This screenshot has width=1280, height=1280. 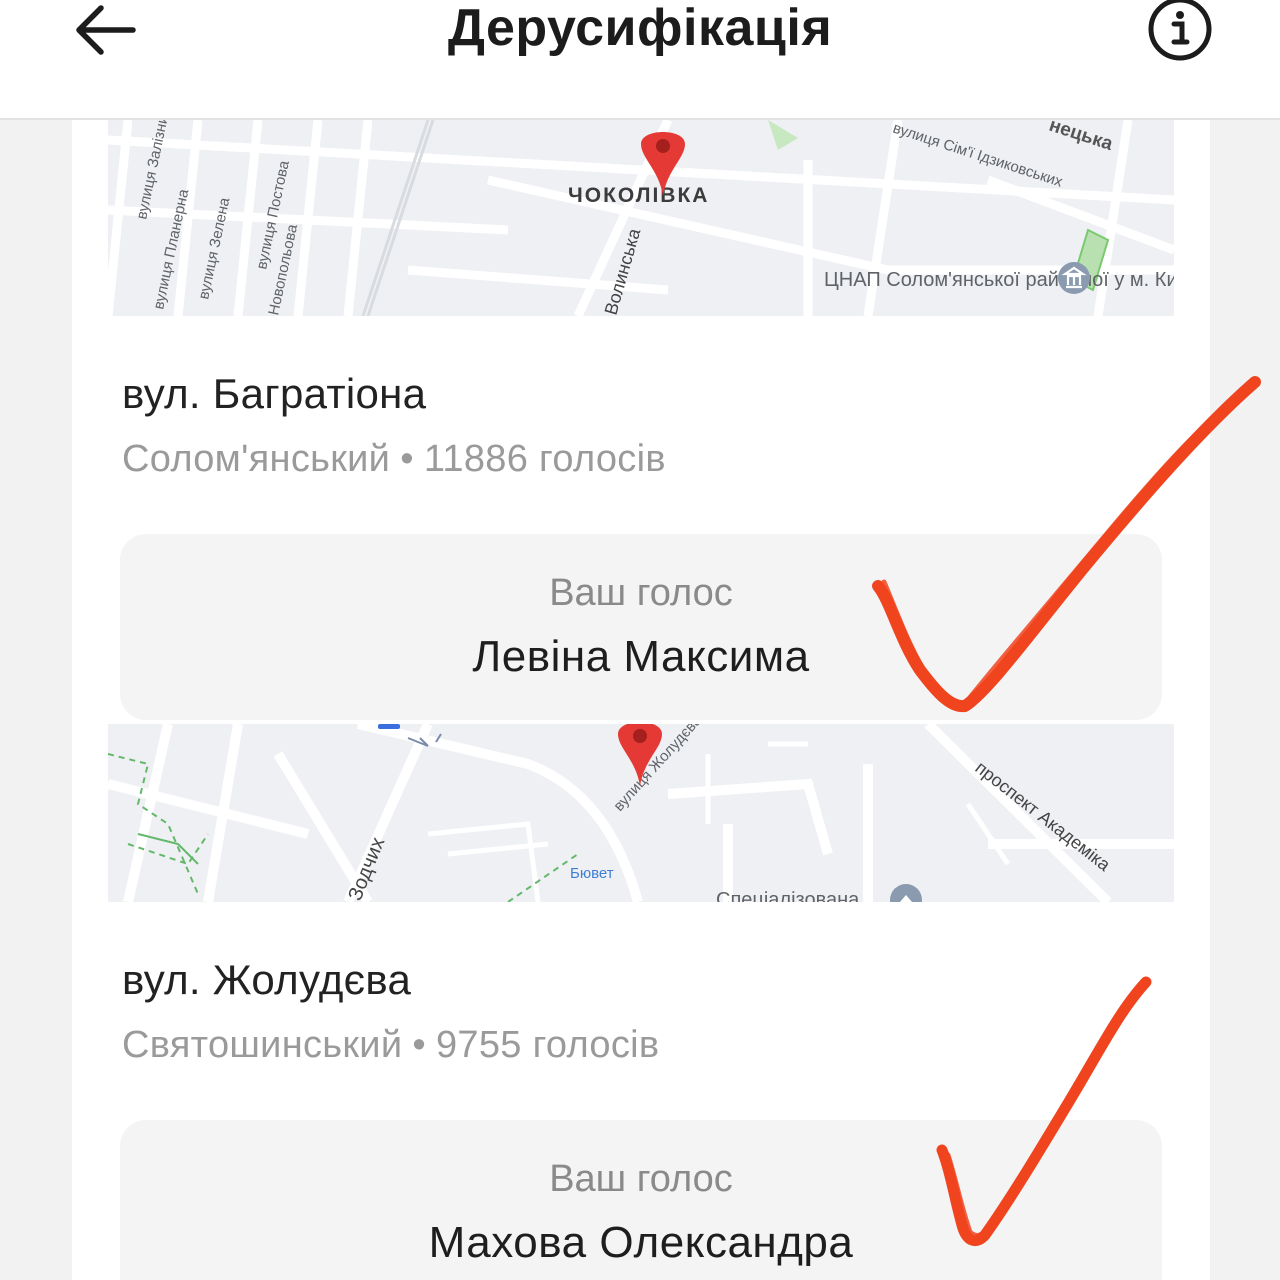 What do you see at coordinates (267, 979) in the screenshot?
I see `street-name: вул. Жолудєва` at bounding box center [267, 979].